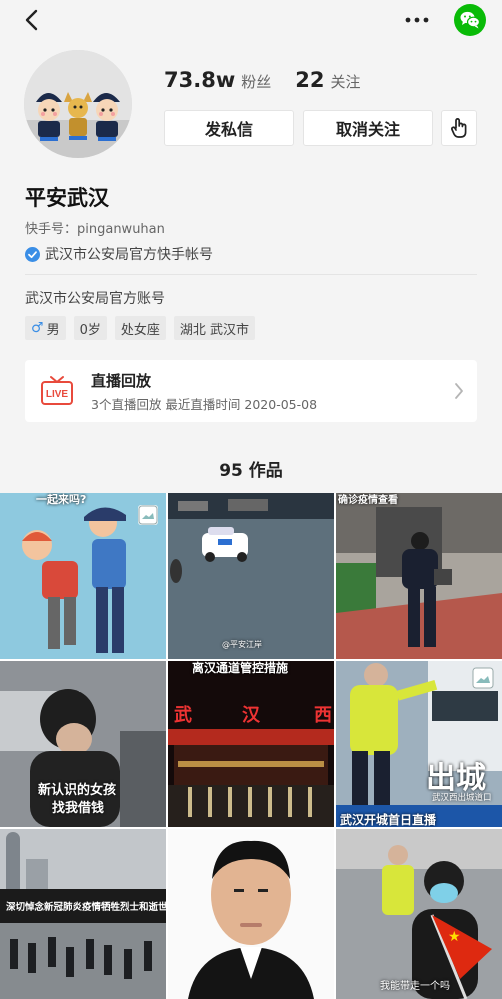 The width and height of the screenshot is (502, 999). What do you see at coordinates (199, 80) in the screenshot?
I see `fans-count: 73.8w` at bounding box center [199, 80].